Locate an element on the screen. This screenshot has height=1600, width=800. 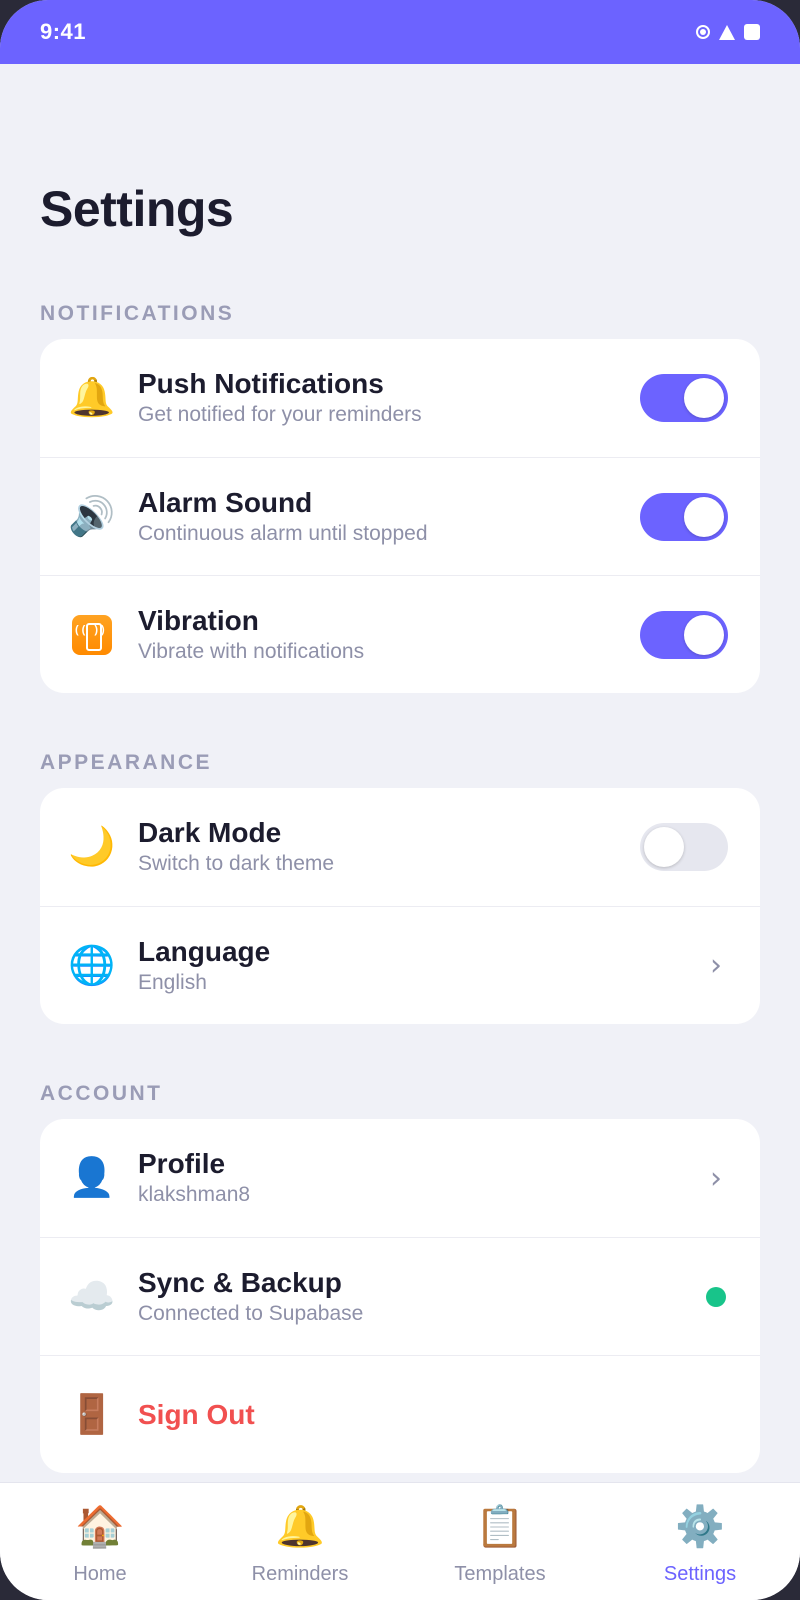
battery-icon is located at coordinates (752, 32).